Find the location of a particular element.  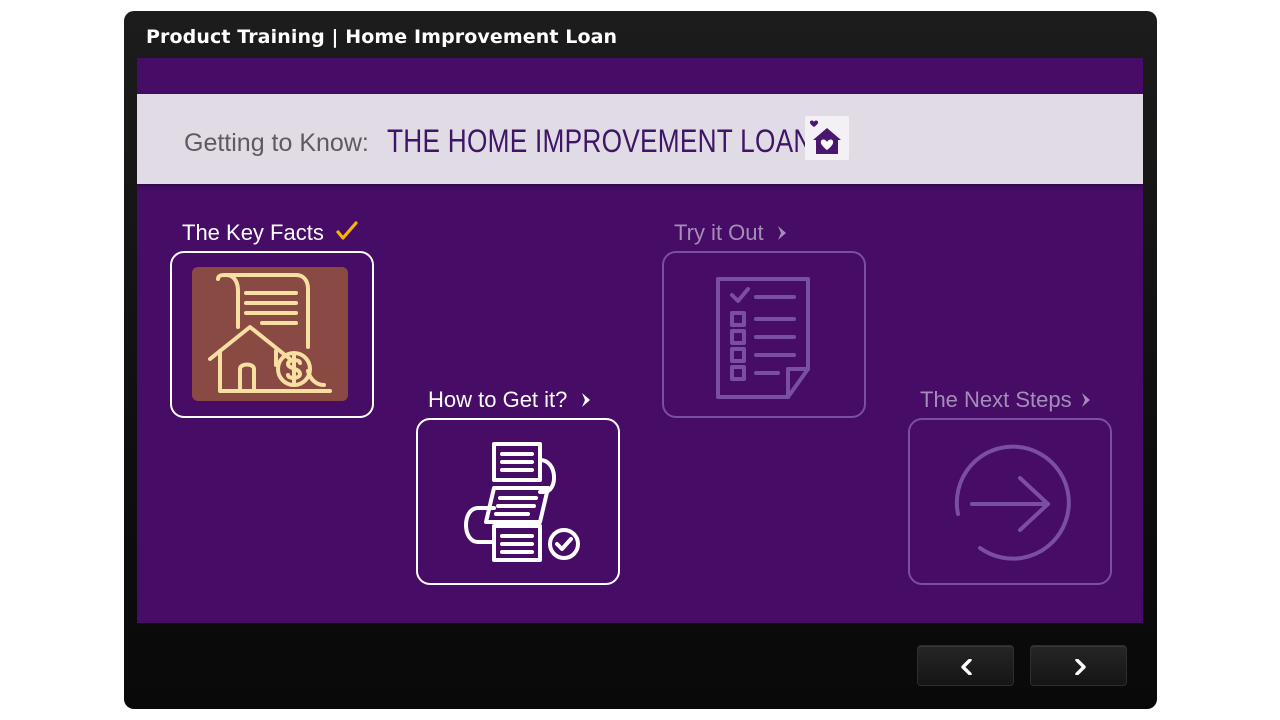

banner-title: THE HOME IMPROVEMENT LOAN is located at coordinates (600, 141).